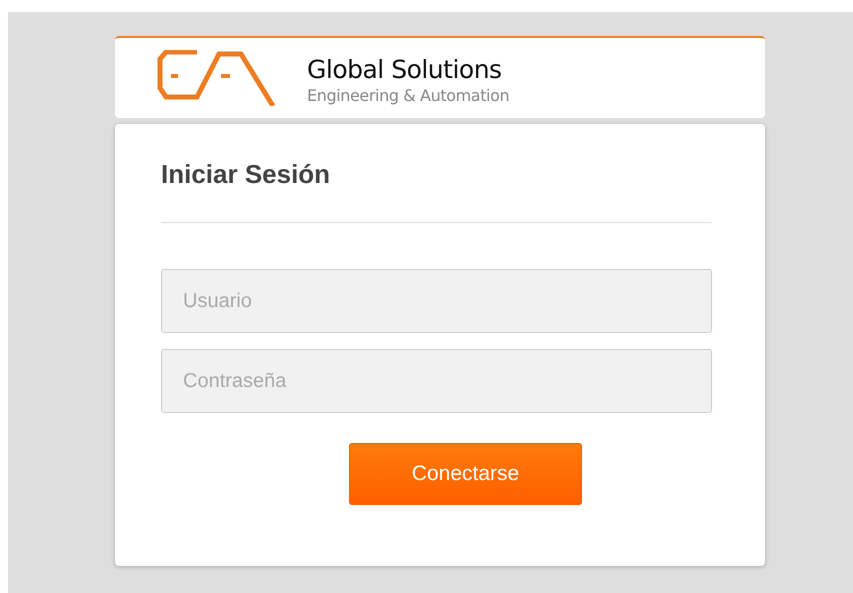  What do you see at coordinates (408, 95) in the screenshot?
I see `brand-tagline: Engineering & Automation` at bounding box center [408, 95].